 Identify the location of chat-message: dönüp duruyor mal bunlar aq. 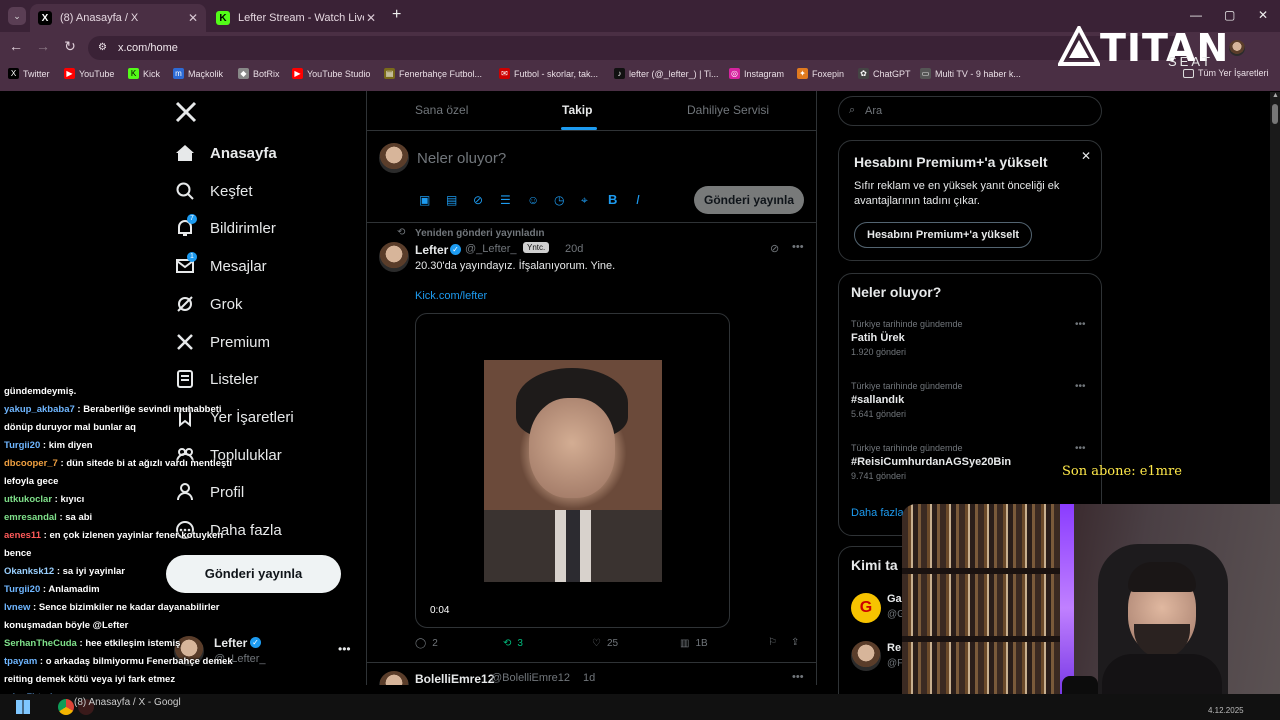
(145, 428).